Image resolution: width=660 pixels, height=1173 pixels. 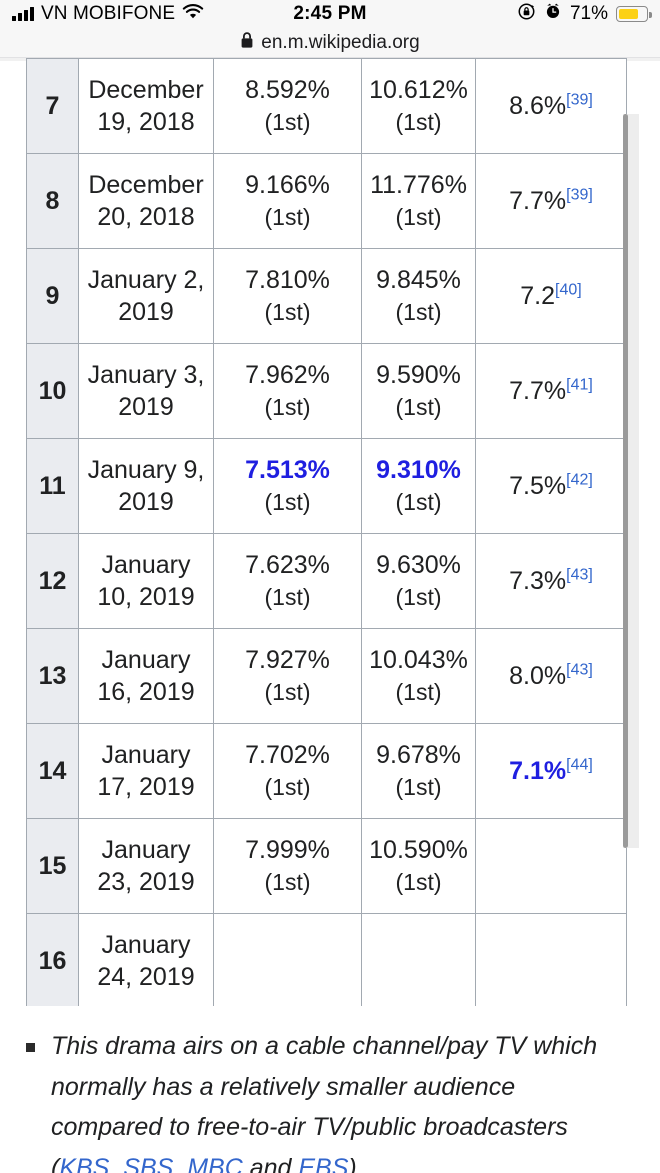 I want to click on table-cell-episode-number: 14, so click(x=52, y=771).